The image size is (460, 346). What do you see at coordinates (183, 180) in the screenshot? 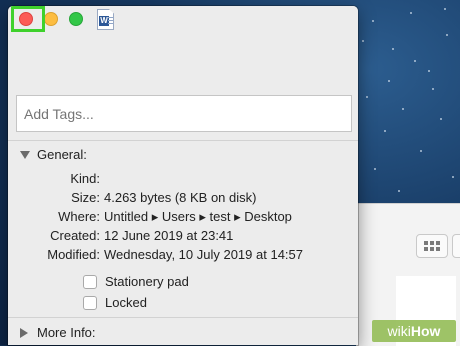
I see `info-row-kind: Kind:` at bounding box center [183, 180].